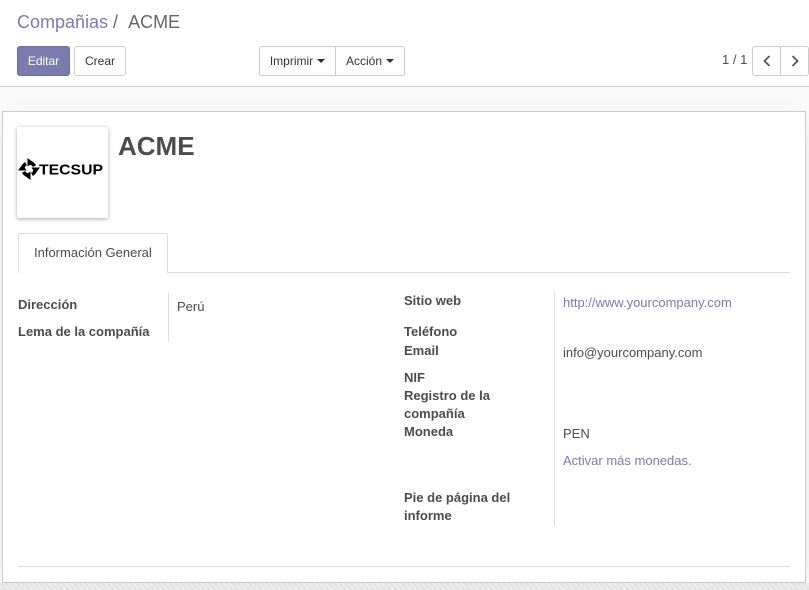 Image resolution: width=809 pixels, height=590 pixels. I want to click on chevron-left-icon, so click(766, 61).